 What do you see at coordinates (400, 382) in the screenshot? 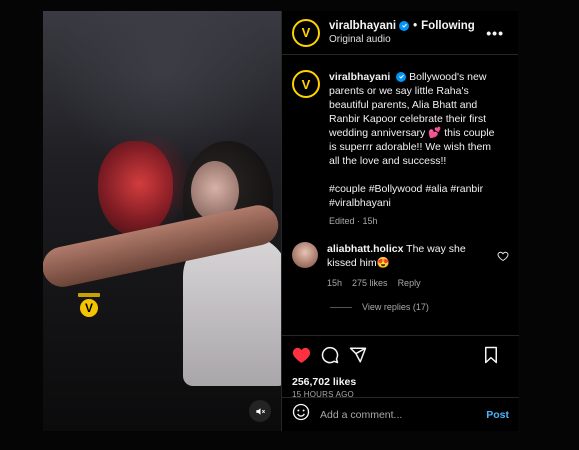
I see `likes-count: 256,702 likes` at bounding box center [400, 382].